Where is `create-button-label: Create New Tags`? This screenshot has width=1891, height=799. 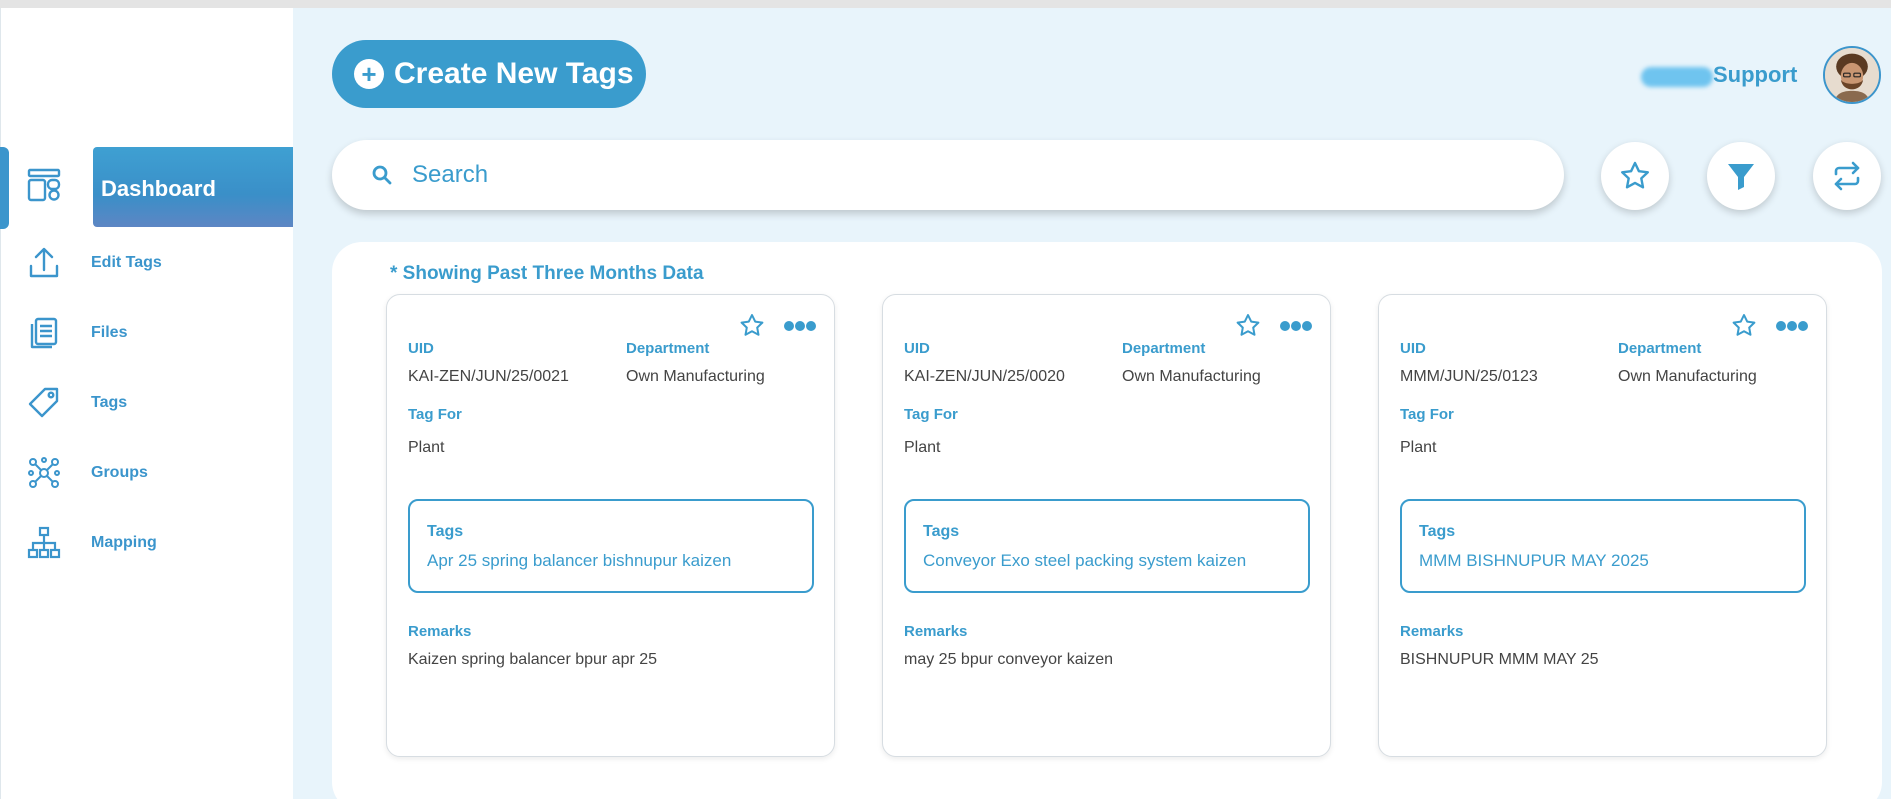
create-button-label: Create New Tags is located at coordinates (514, 73).